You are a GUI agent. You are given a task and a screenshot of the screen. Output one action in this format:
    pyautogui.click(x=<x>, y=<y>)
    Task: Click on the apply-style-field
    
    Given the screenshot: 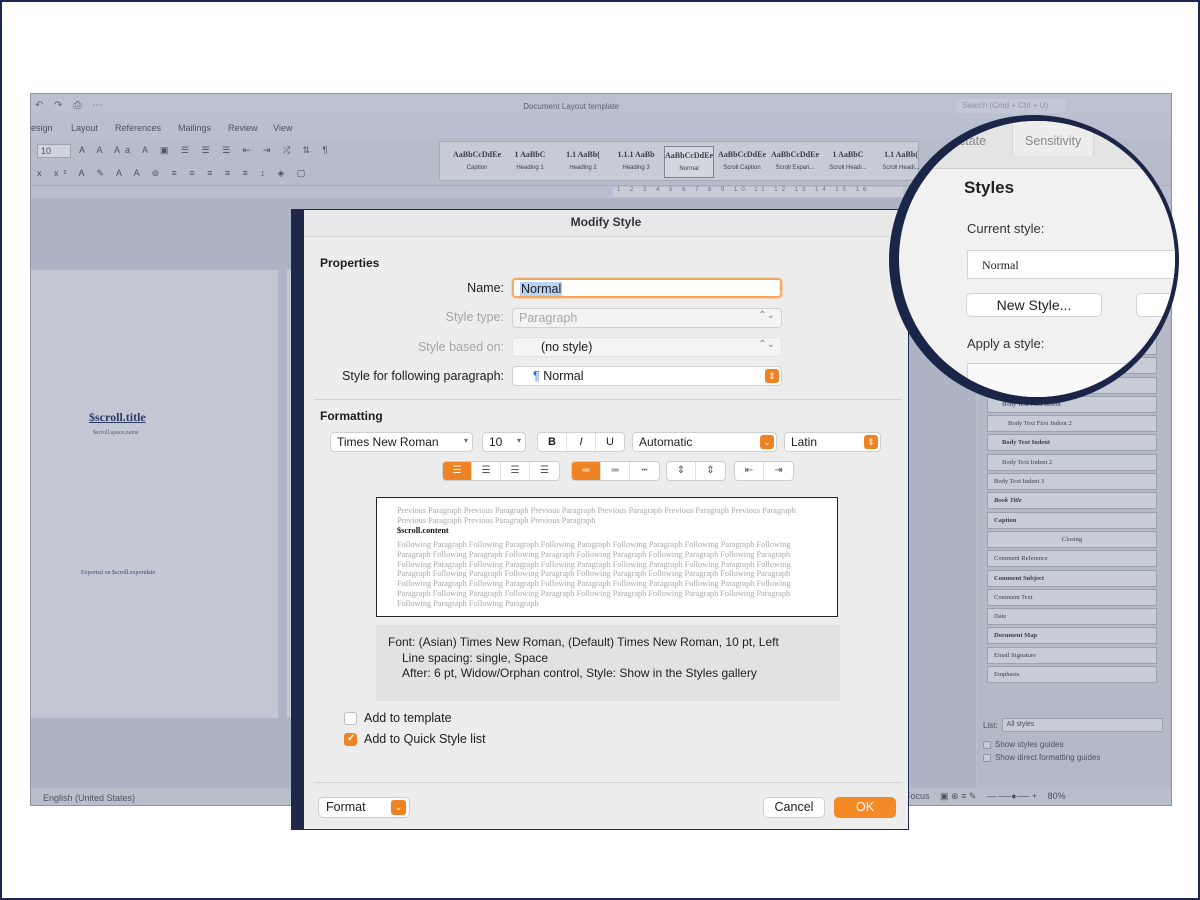 What is the action you would take?
    pyautogui.click(x=1071, y=380)
    